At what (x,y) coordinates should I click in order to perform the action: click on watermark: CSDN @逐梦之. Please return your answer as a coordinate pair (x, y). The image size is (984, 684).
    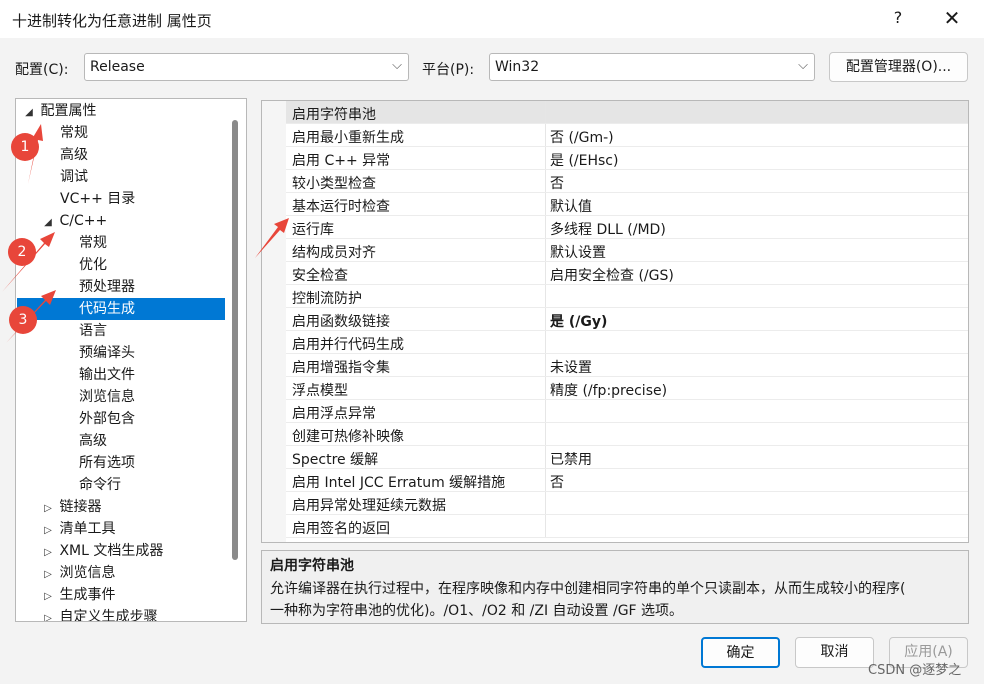
    Looking at the image, I should click on (915, 670).